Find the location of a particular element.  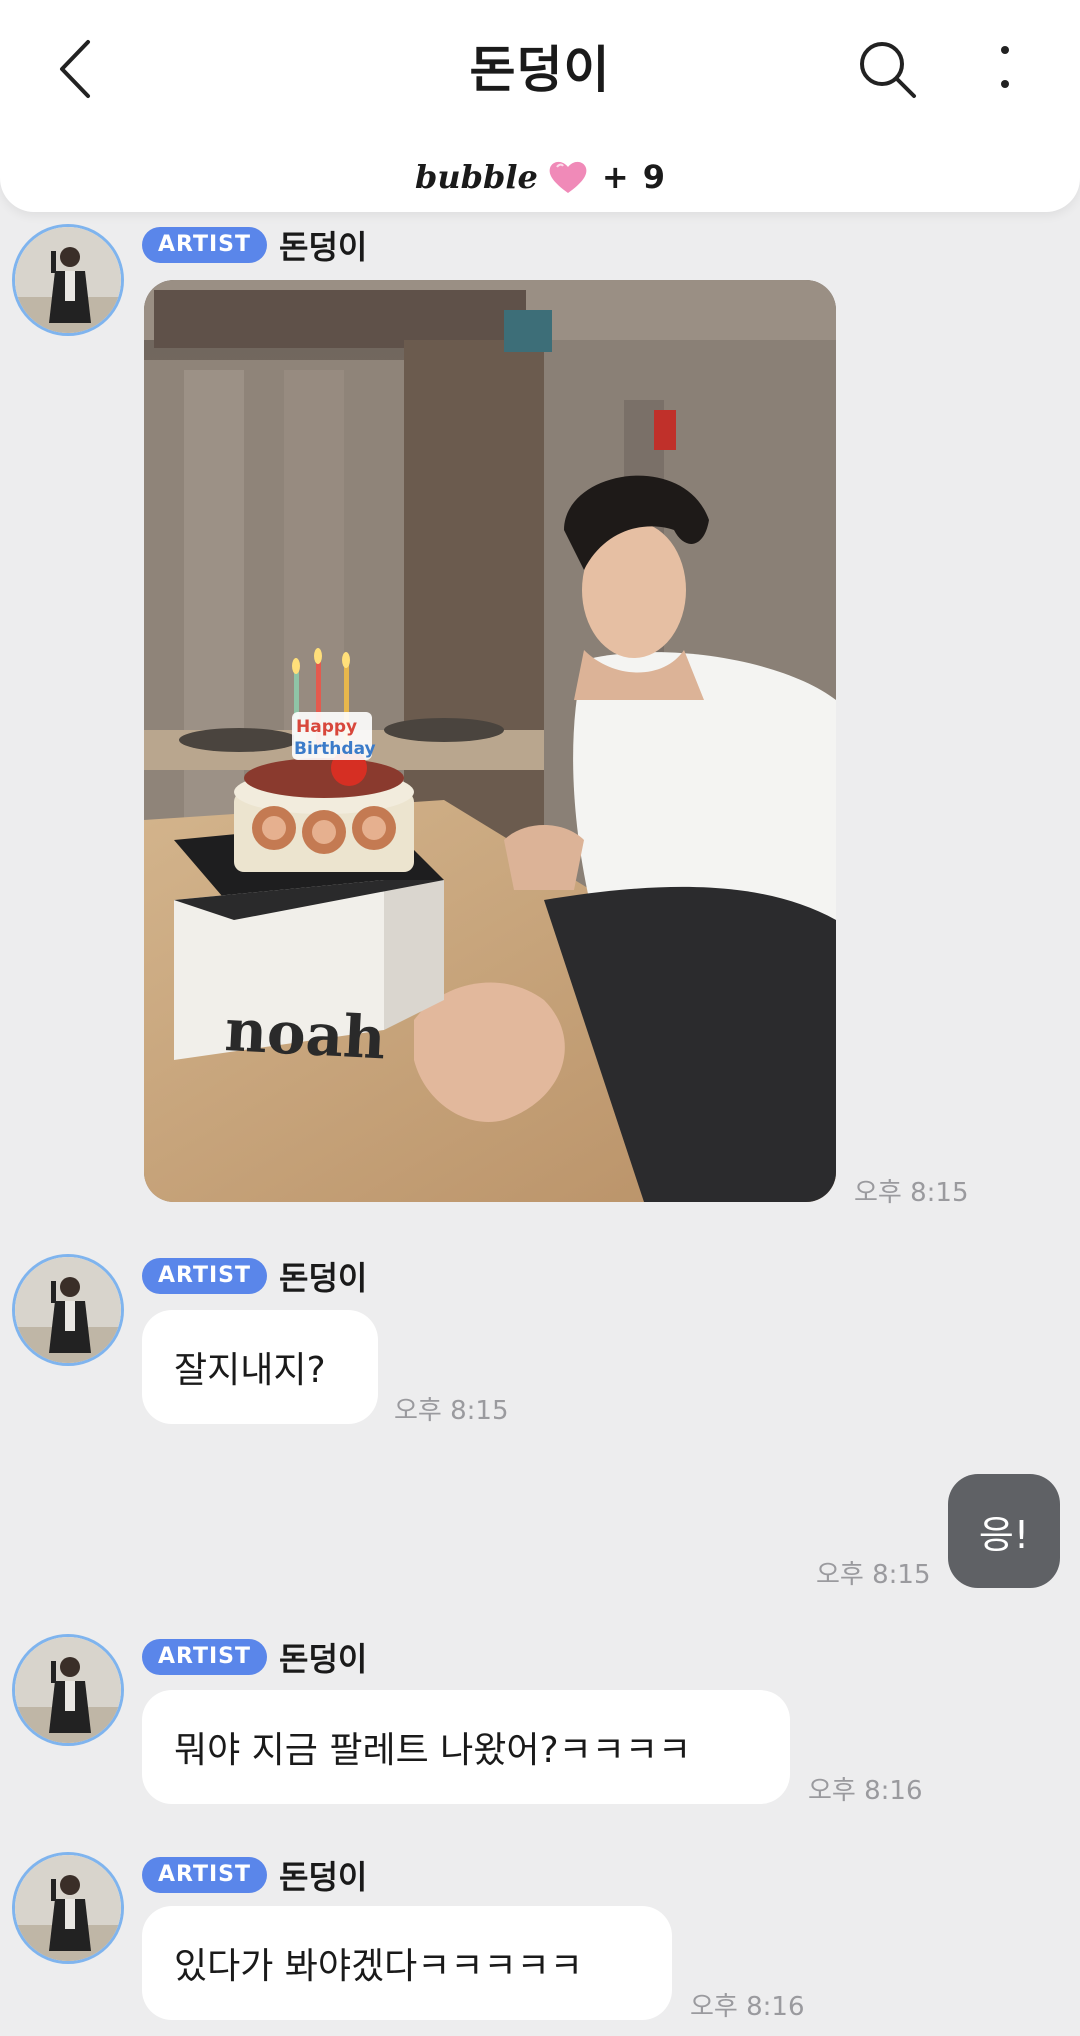

bubble-status: bubble + 9 is located at coordinates (540, 177).